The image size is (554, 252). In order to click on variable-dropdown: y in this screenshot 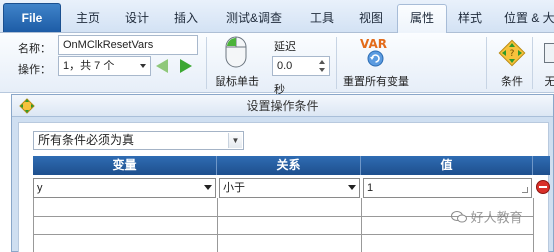, I will do `click(124, 188)`.